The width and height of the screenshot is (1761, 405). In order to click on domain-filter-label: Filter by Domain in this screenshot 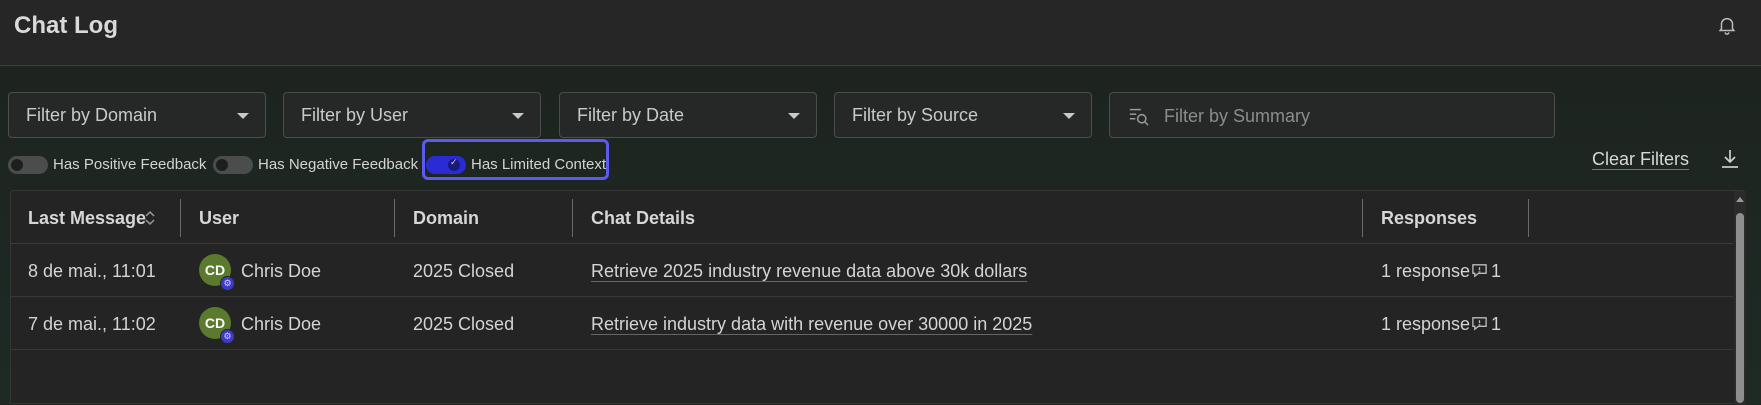, I will do `click(92, 115)`.